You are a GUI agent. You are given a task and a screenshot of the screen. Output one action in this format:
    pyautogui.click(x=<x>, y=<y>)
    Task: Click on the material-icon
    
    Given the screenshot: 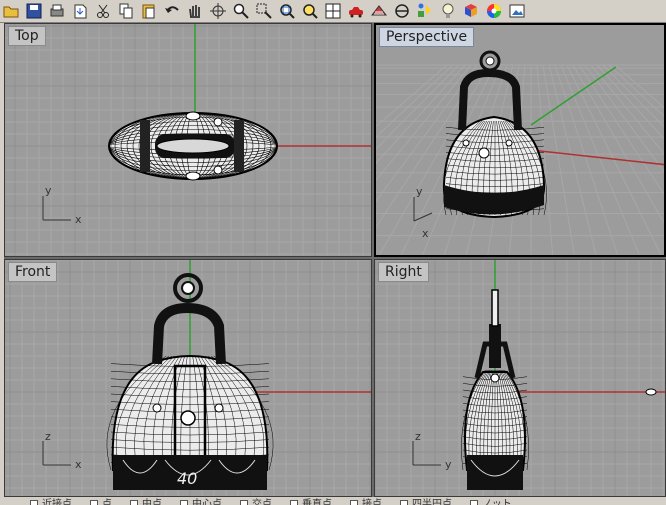 What is the action you would take?
    pyautogui.click(x=471, y=10)
    